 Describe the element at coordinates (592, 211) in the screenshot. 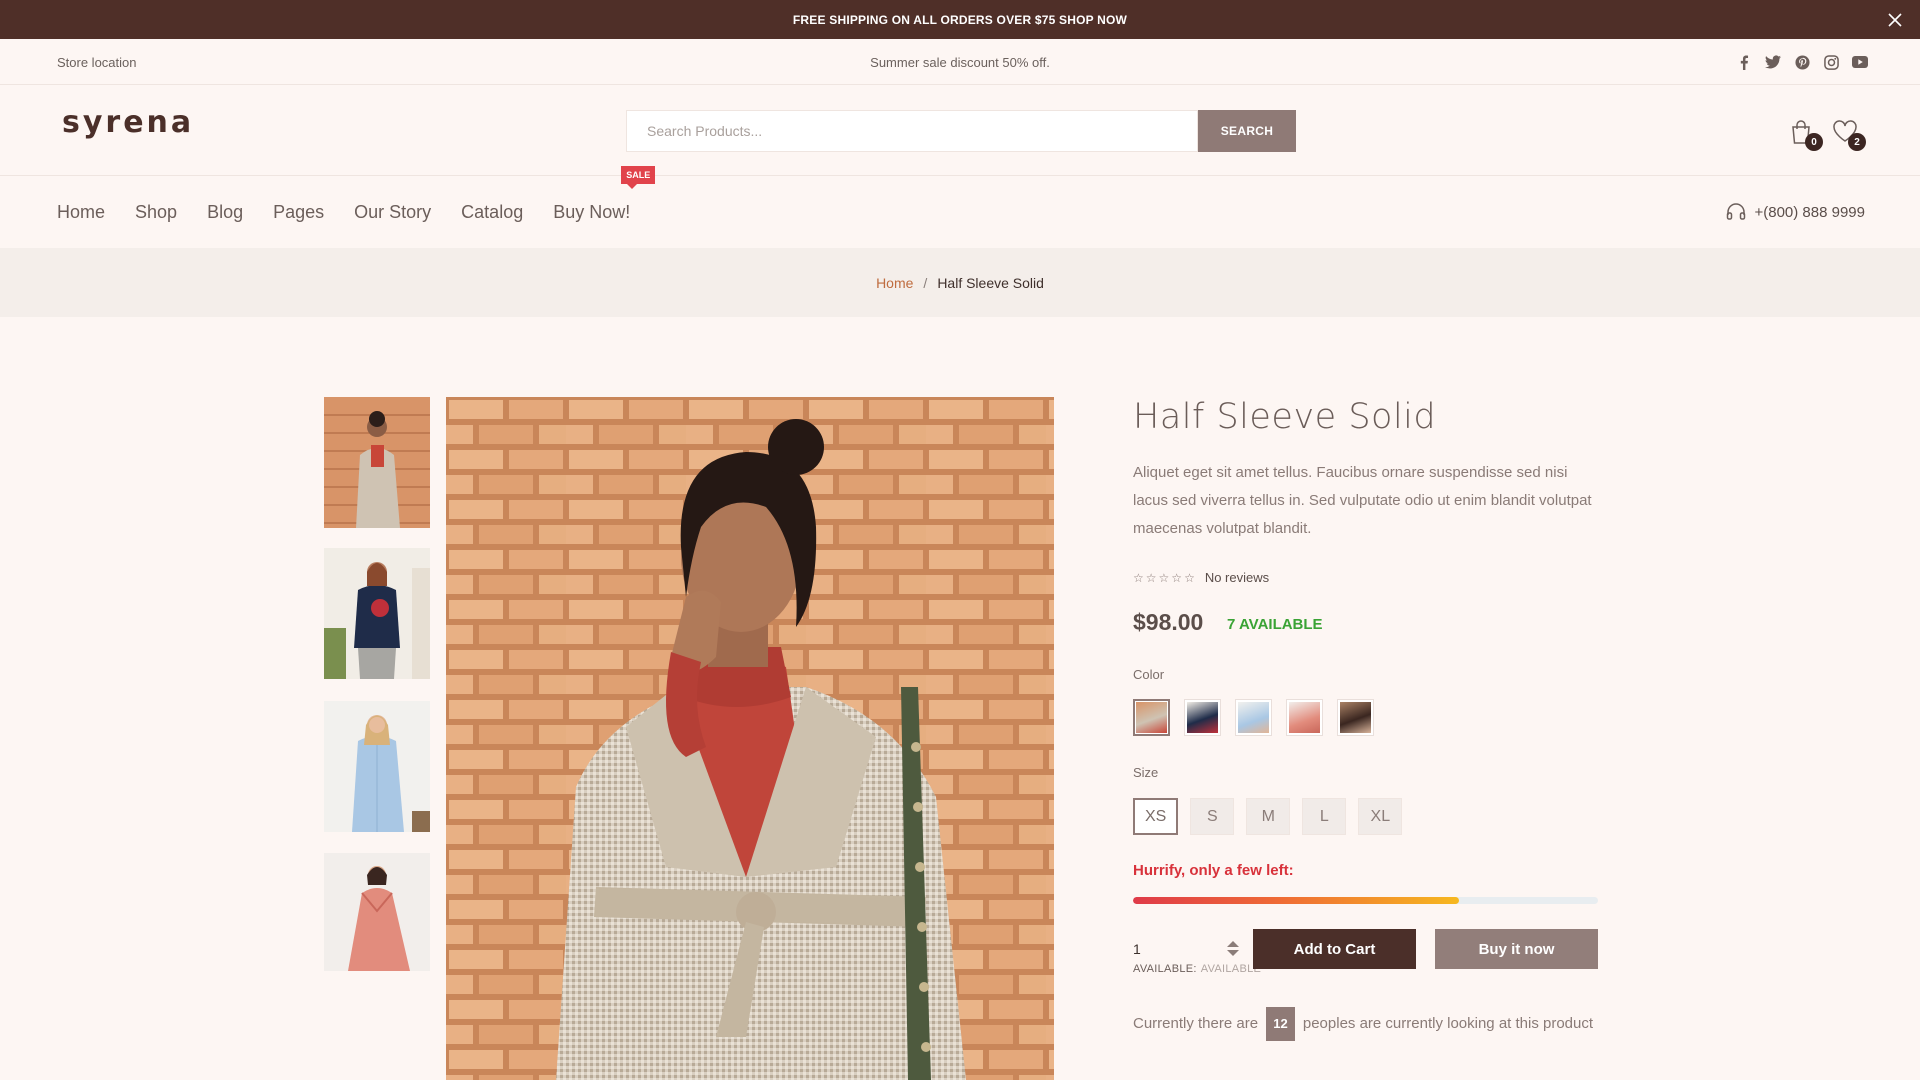

I see `nav-item-buy-now-label: Buy Now!` at that location.